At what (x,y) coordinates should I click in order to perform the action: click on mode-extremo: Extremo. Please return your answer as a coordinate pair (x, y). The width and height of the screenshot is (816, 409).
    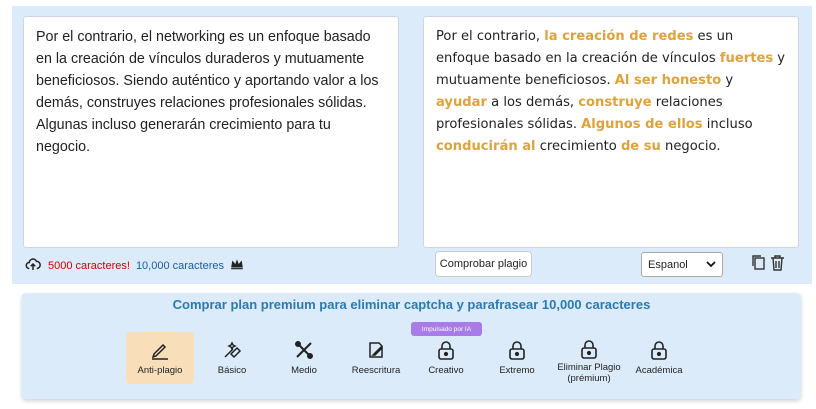
    Looking at the image, I should click on (517, 358).